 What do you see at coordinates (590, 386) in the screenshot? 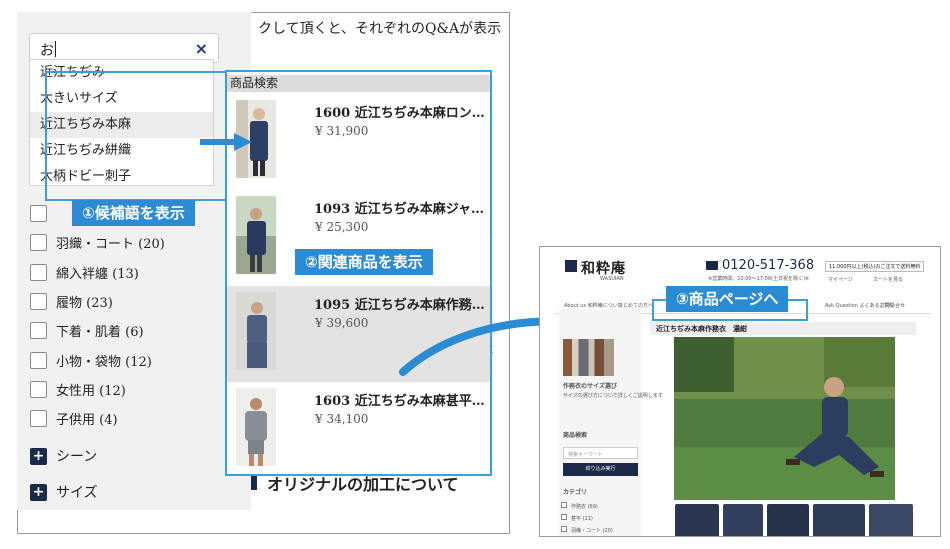
I see `size-guide-heading: 作務衣のサイズ選び` at bounding box center [590, 386].